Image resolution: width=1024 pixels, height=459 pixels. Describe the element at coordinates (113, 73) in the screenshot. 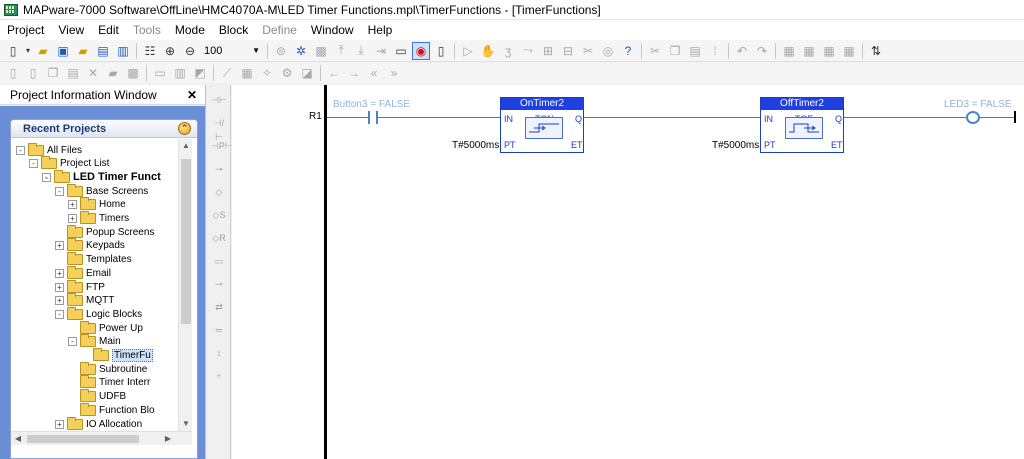

I see `doc-folder-icon: ▰` at that location.